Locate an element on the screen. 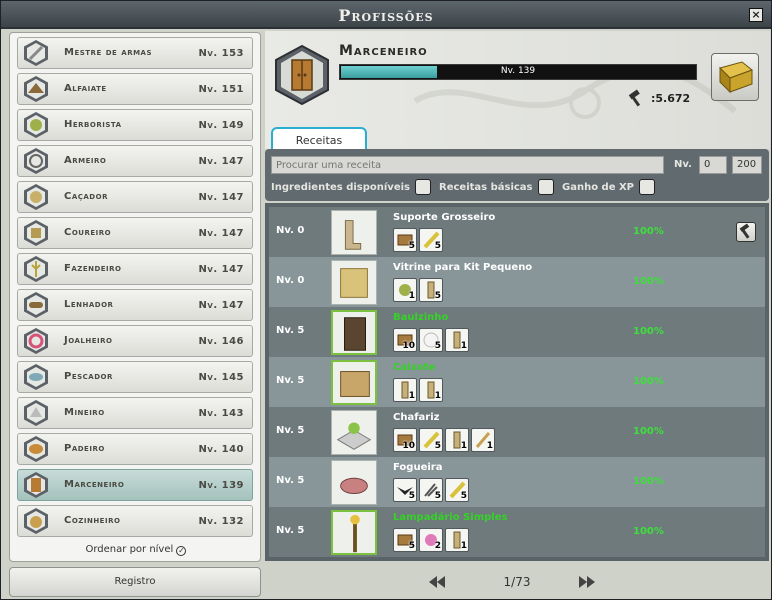 The image size is (772, 600). ingredient-slot: 2 is located at coordinates (431, 540).